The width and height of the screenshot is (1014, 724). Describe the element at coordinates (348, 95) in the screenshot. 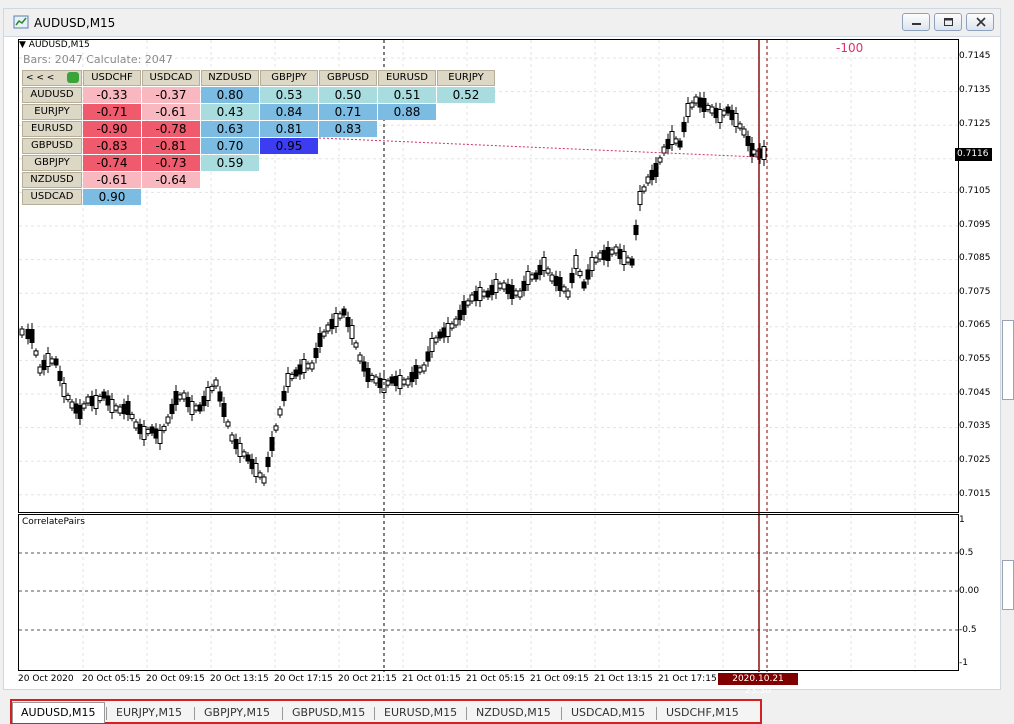

I see `correlation-cell: 0.50` at that location.